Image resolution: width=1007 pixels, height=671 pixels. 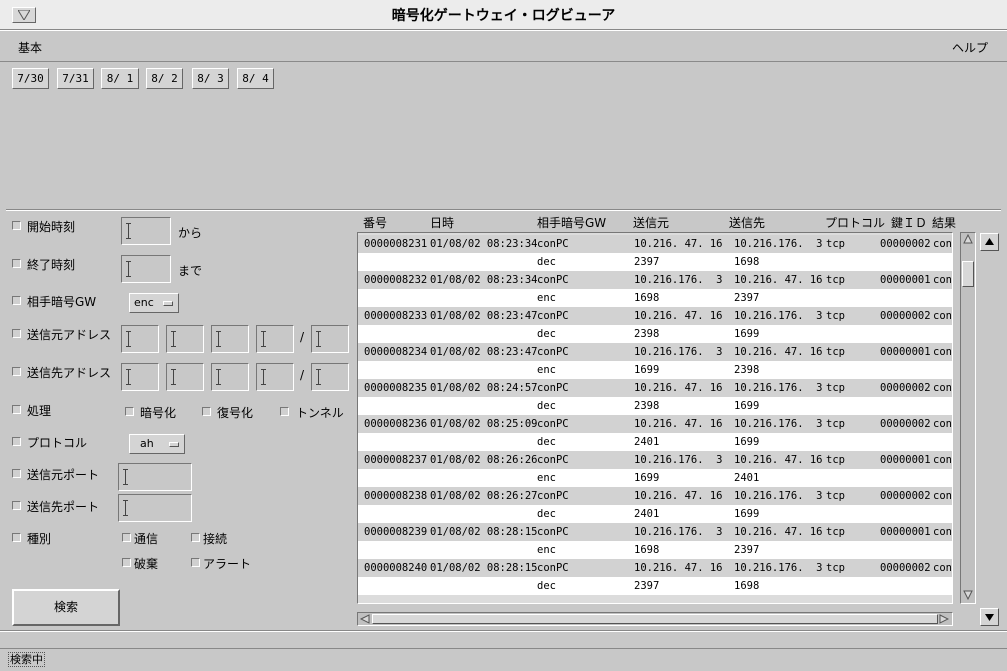 I want to click on date-tab-0730: 7/30, so click(x=30, y=78).